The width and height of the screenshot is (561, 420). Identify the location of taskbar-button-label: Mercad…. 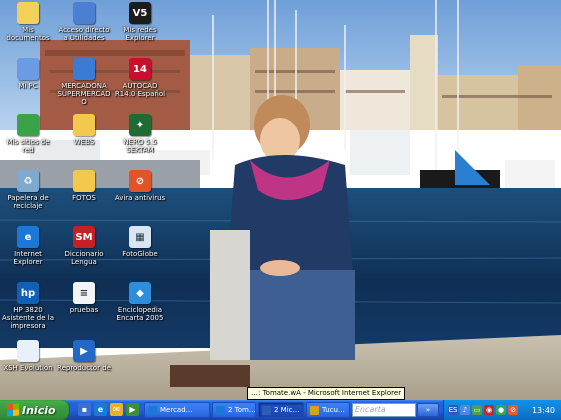
(176, 410).